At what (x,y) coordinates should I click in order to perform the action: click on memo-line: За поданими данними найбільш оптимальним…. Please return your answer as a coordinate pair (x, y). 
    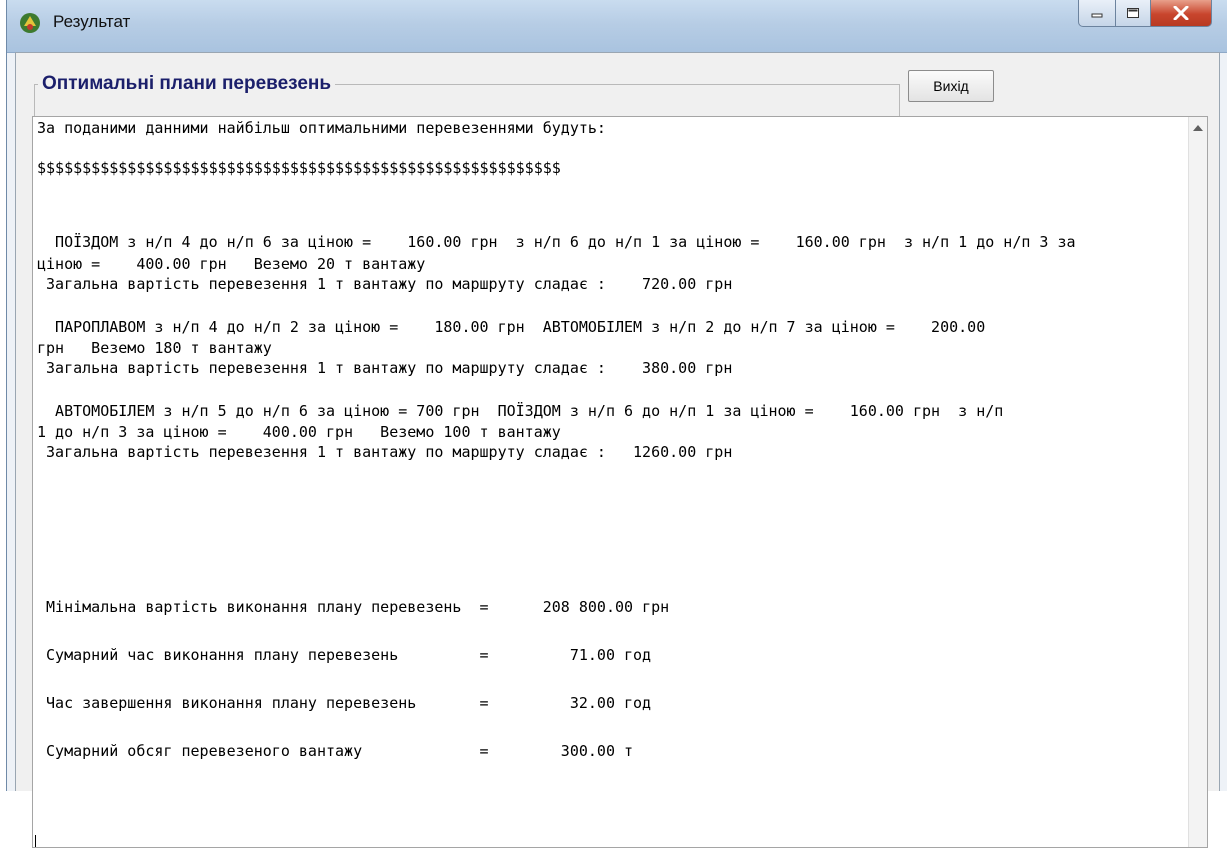
    Looking at the image, I should click on (321, 128).